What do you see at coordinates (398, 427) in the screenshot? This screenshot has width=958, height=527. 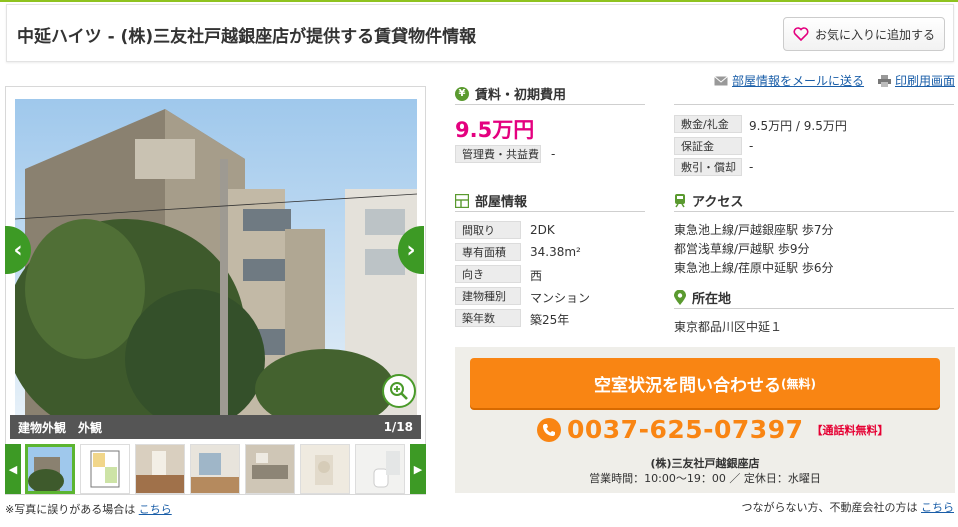 I see `photo-counter: 1/18` at bounding box center [398, 427].